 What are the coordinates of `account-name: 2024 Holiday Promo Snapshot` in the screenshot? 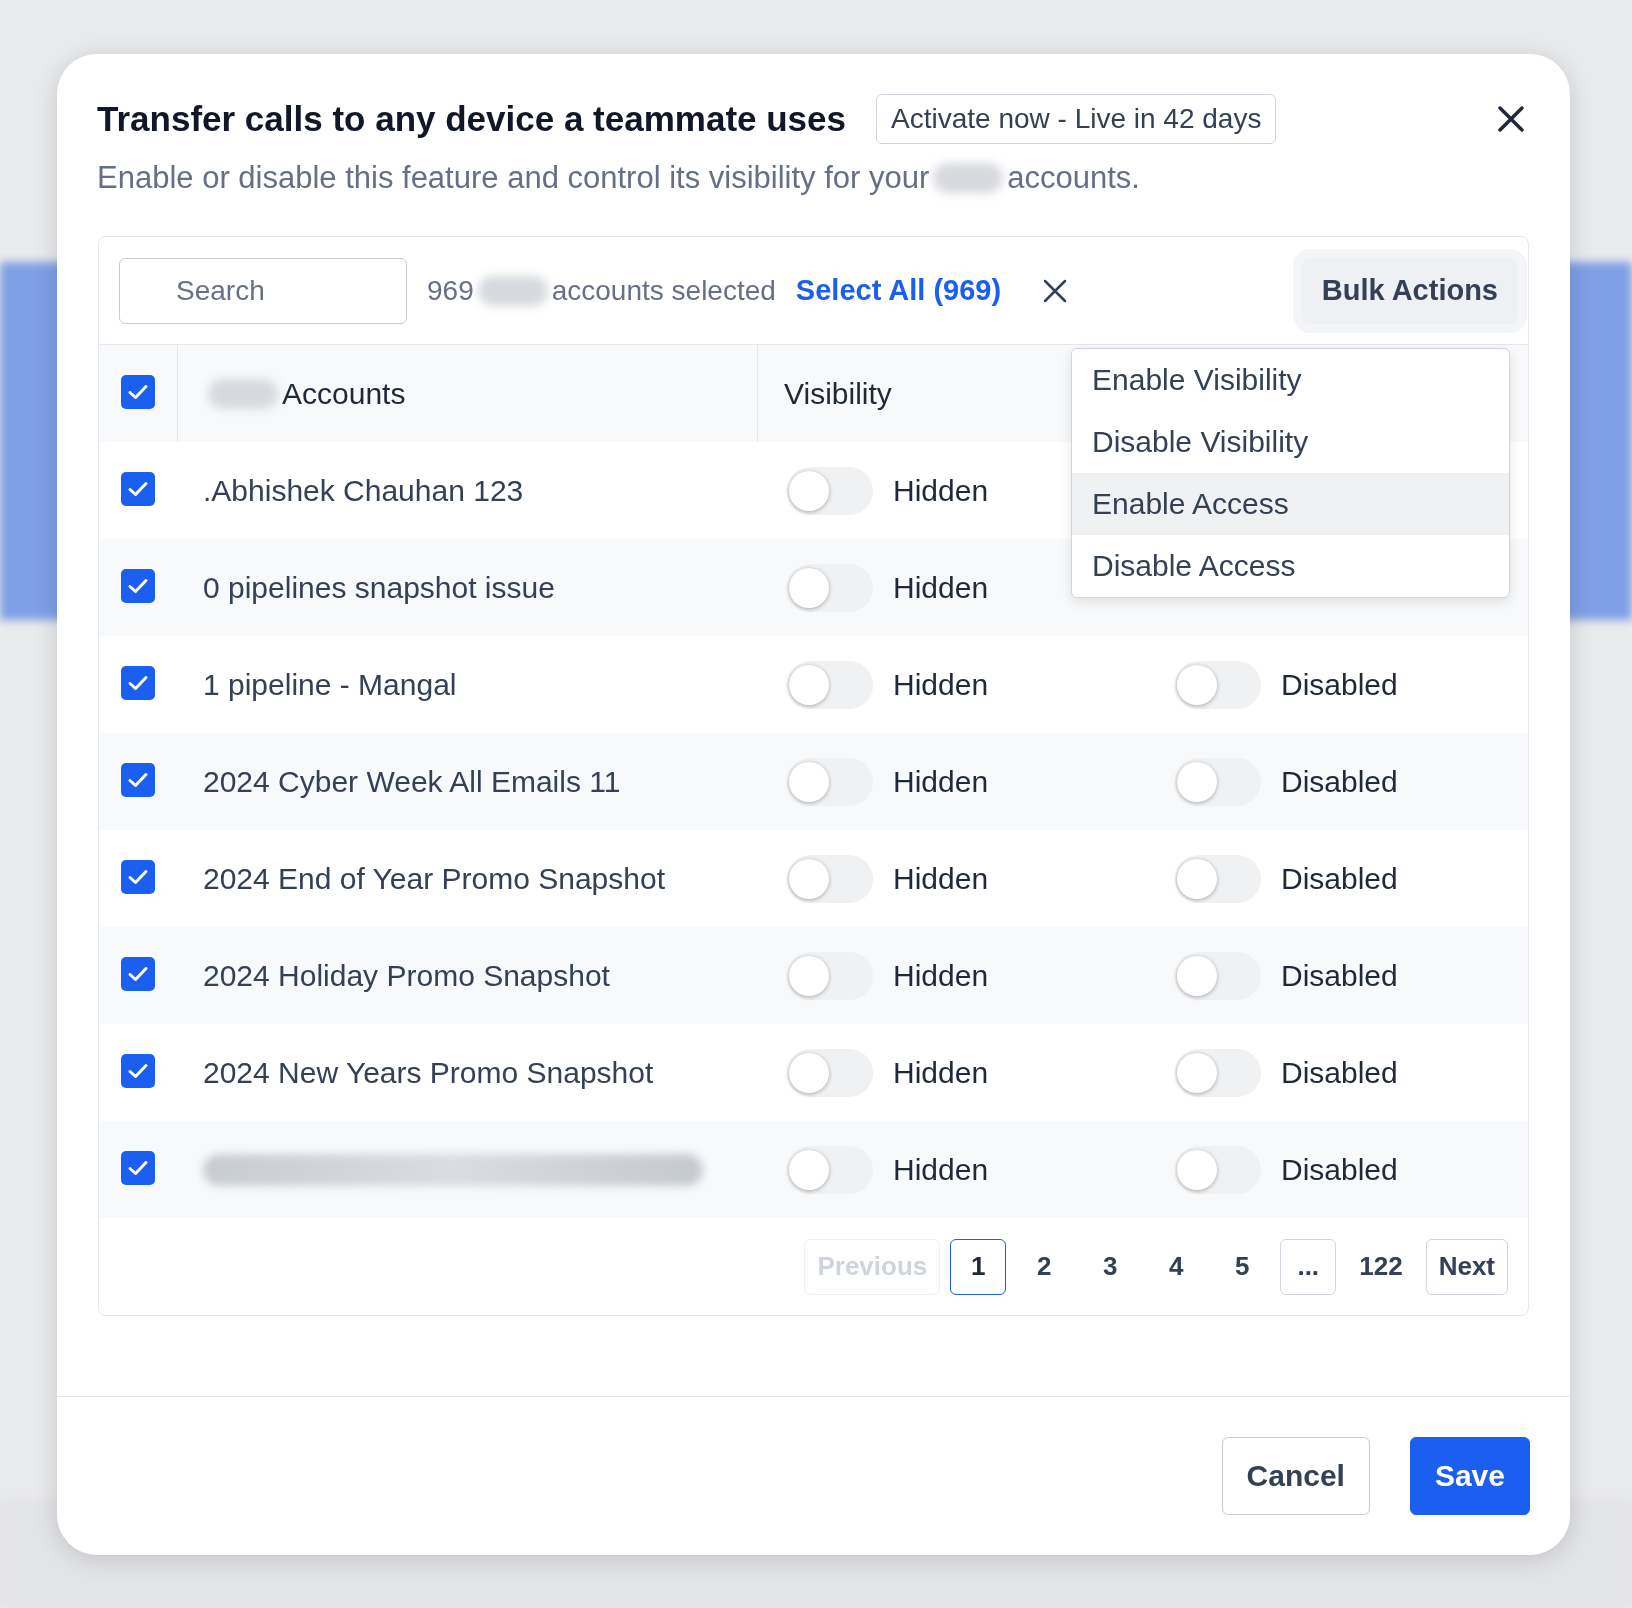 It's located at (406, 975).